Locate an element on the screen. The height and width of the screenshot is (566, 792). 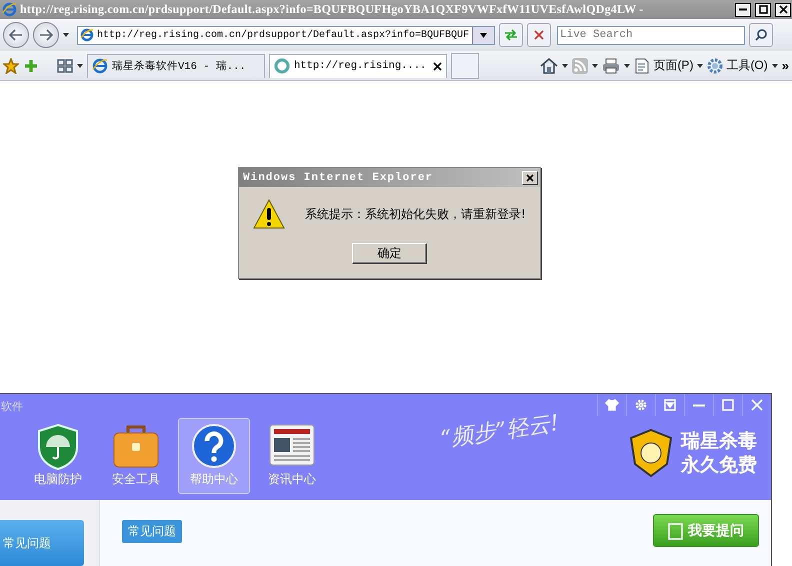
search-field: Live Search is located at coordinates (651, 35).